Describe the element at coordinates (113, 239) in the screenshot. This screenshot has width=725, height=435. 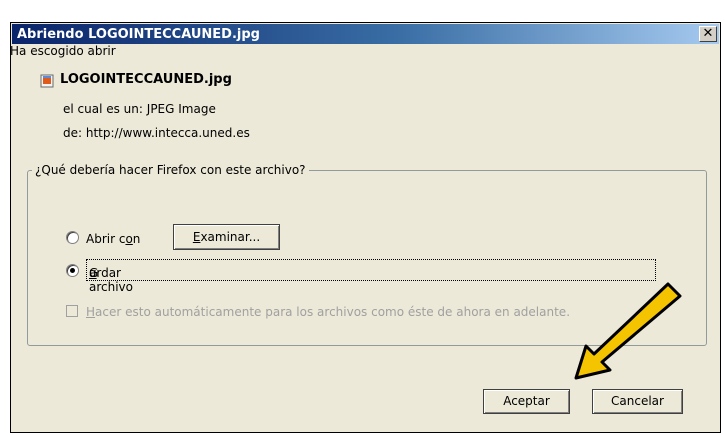
I see `open-with-label: Abrir con` at that location.